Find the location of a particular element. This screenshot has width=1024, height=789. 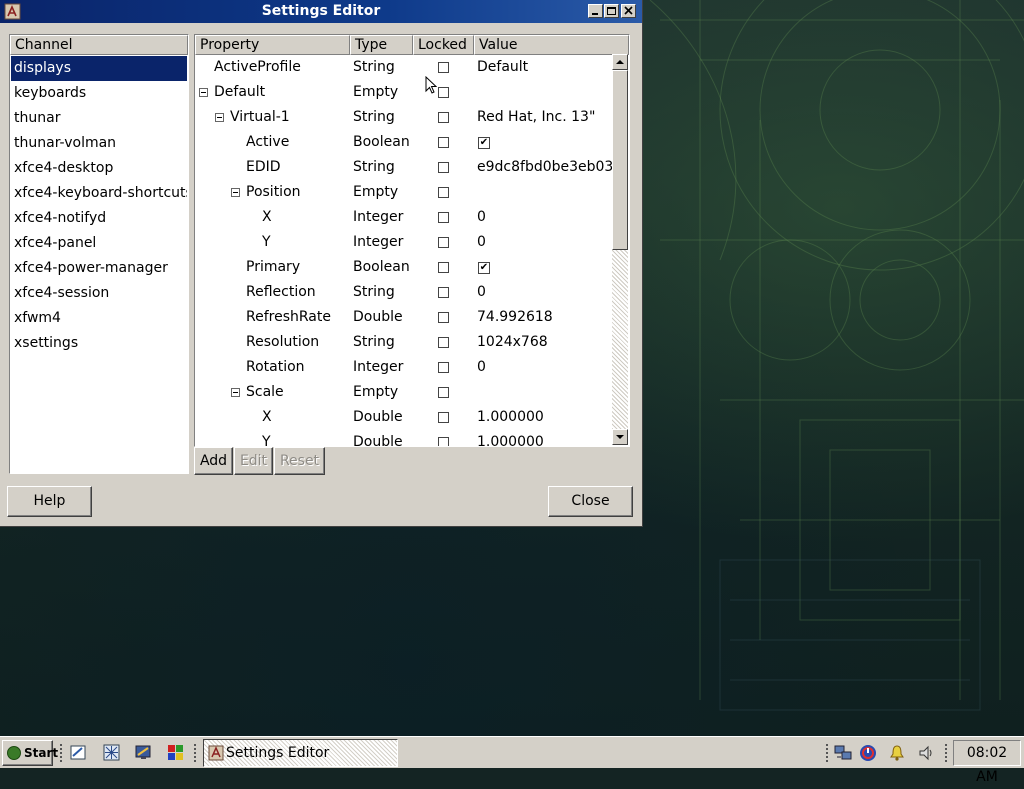

channel-column-header: Channel is located at coordinates (99, 45).